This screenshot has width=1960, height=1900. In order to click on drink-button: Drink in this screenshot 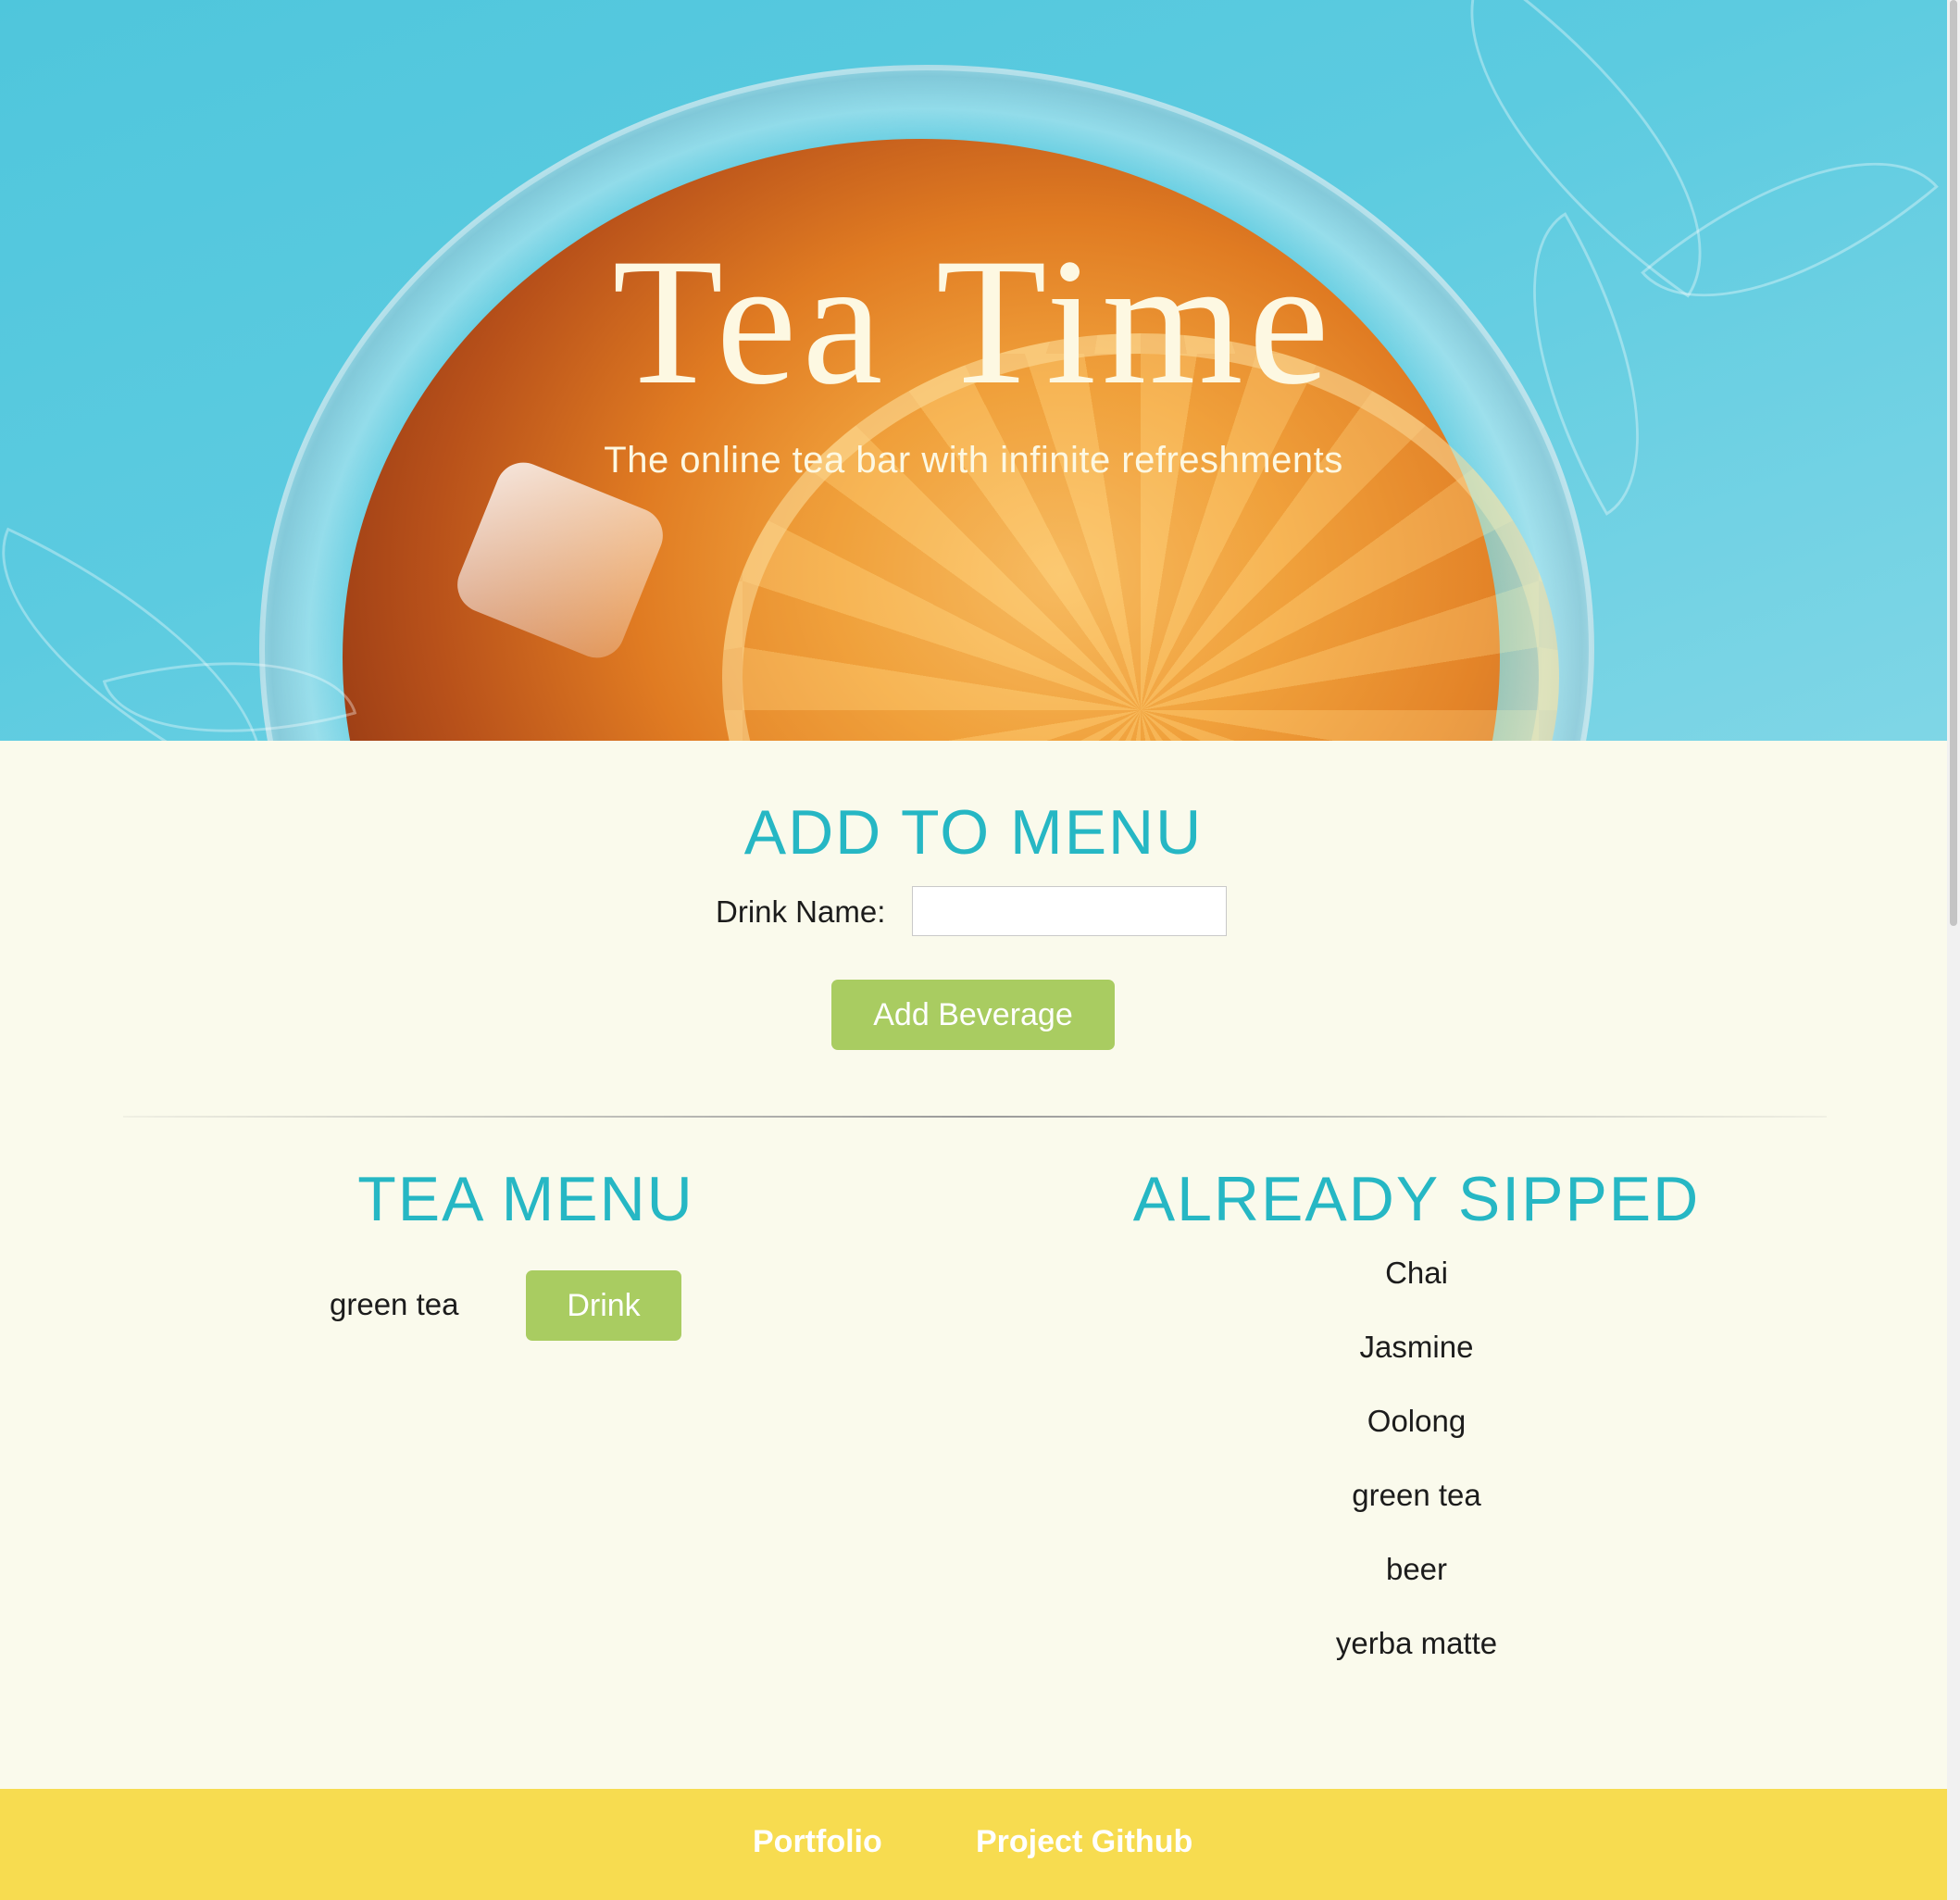, I will do `click(603, 1305)`.